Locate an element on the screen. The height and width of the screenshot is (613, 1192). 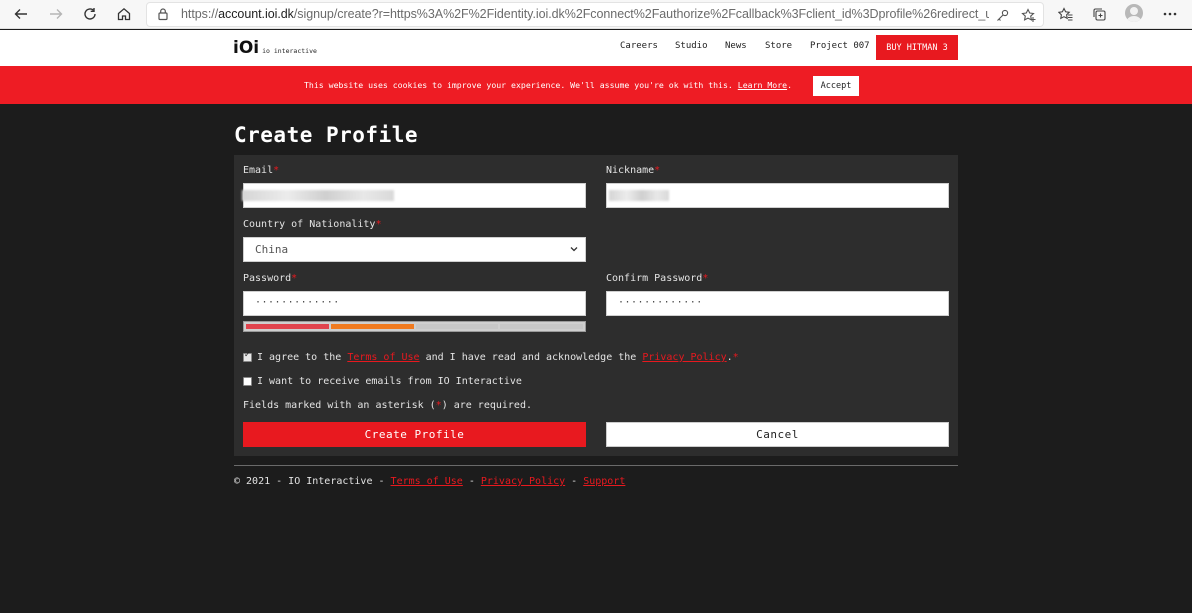
key-icon is located at coordinates (1002, 15).